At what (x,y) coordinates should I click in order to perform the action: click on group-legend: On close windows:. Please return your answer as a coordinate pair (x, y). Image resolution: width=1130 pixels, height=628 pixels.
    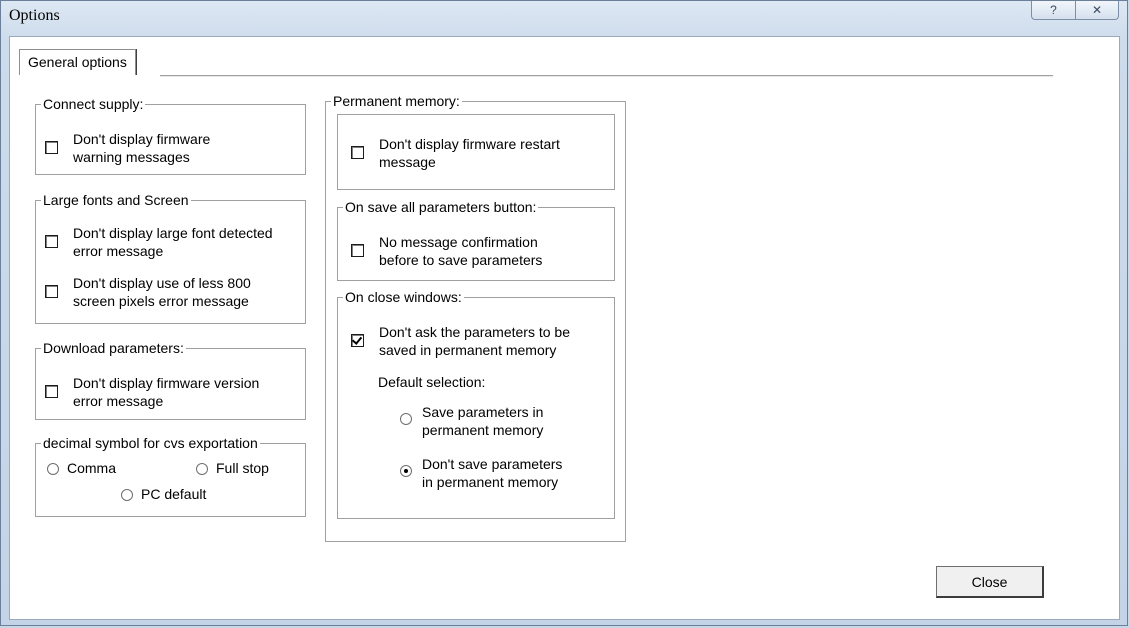
    Looking at the image, I should click on (403, 297).